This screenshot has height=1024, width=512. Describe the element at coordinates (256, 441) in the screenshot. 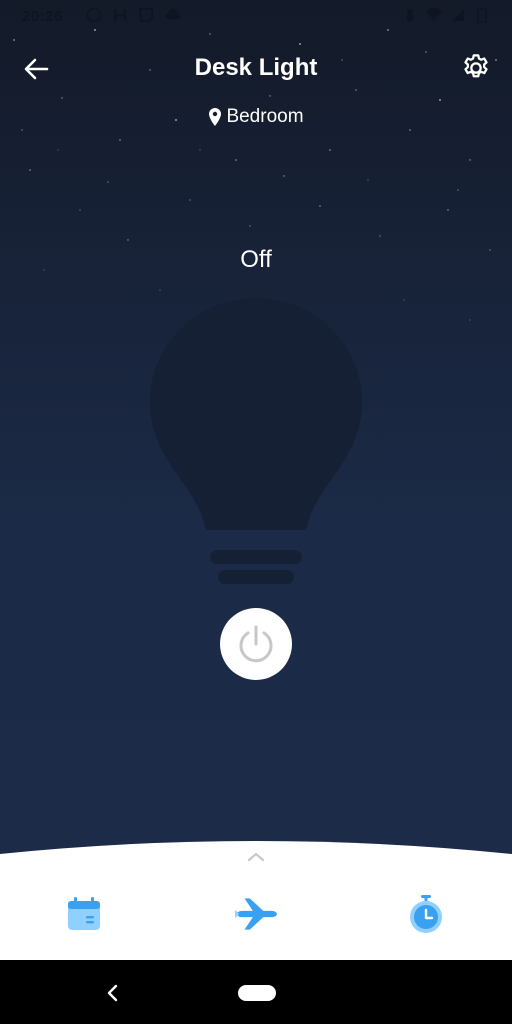

I see `light-bulb-icon` at that location.